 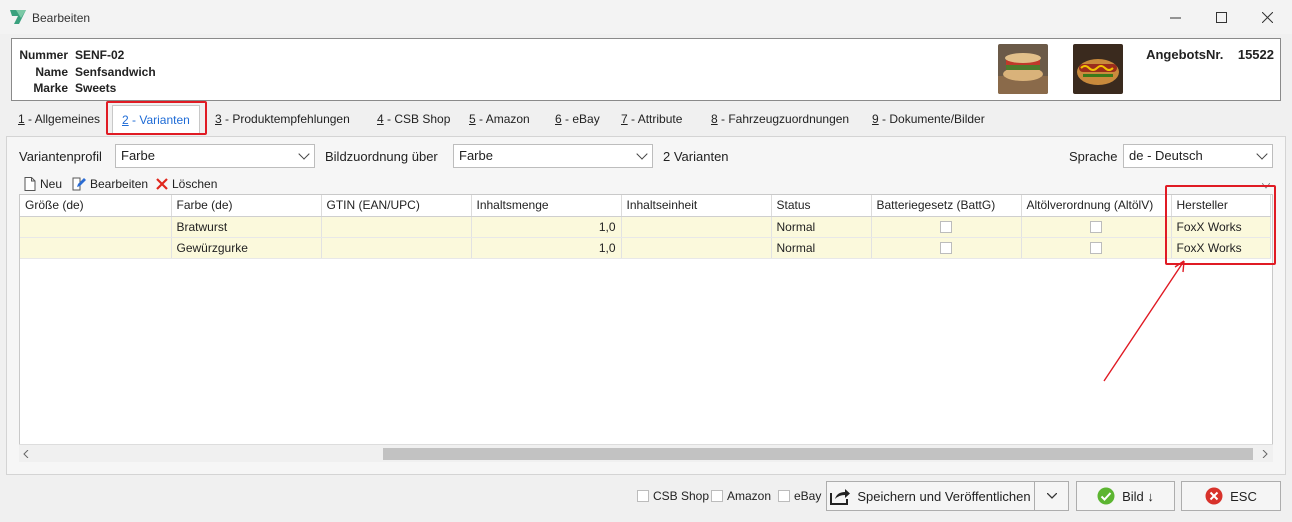 What do you see at coordinates (380, 119) in the screenshot?
I see `tab-key: 4` at bounding box center [380, 119].